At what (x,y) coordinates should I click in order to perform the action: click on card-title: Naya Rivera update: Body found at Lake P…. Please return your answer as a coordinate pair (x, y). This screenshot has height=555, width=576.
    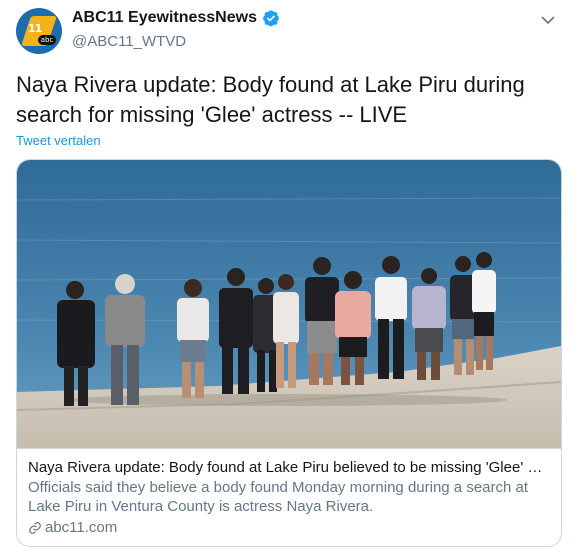
    Looking at the image, I should click on (288, 467).